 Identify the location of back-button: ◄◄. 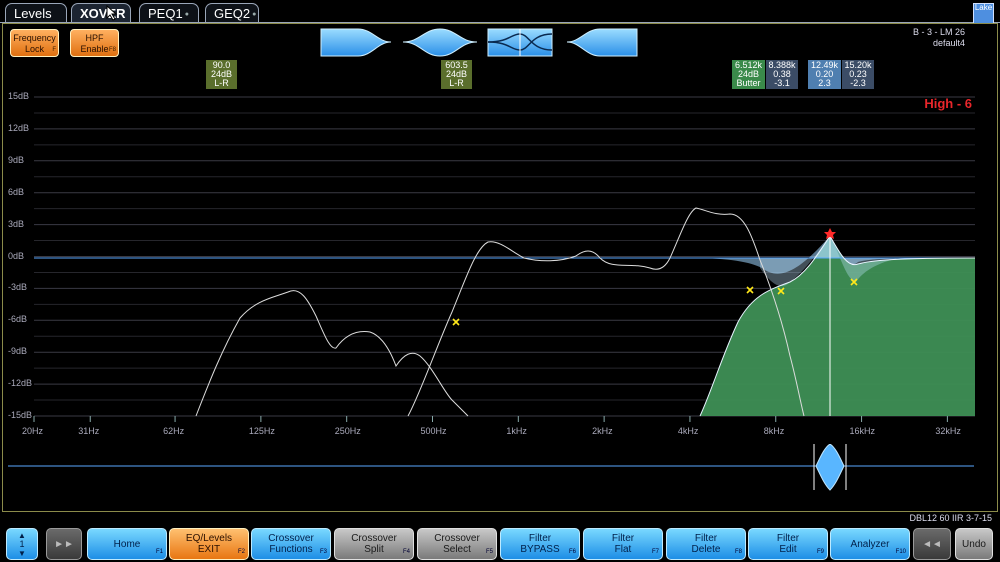
(932, 544).